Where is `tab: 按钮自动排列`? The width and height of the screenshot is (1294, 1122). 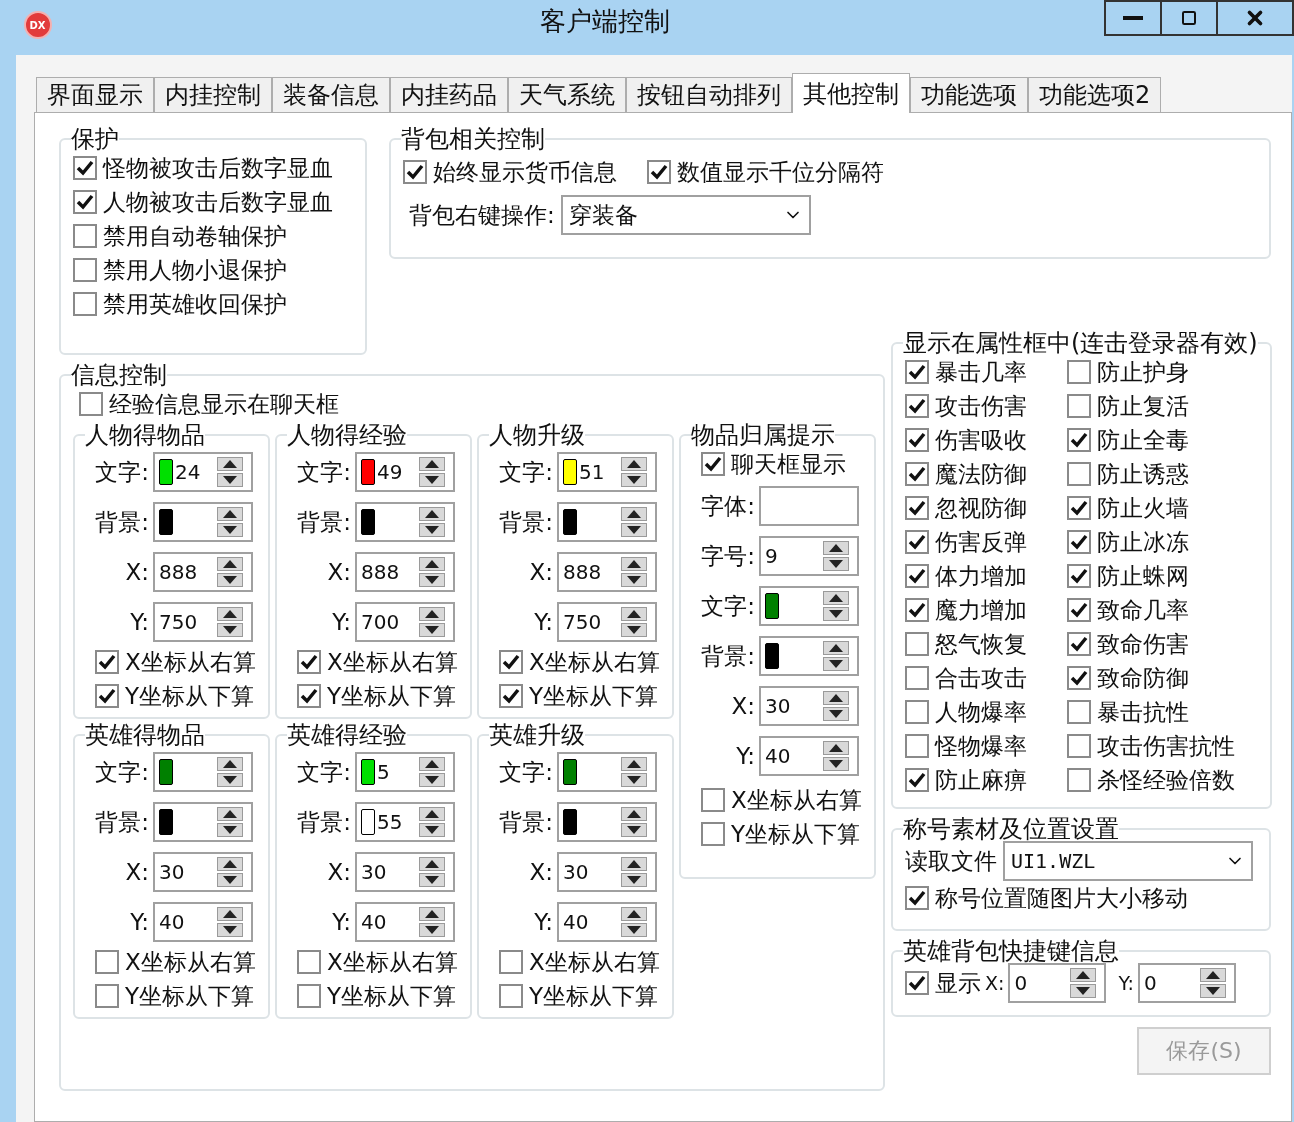 tab: 按钮自动排列 is located at coordinates (709, 94).